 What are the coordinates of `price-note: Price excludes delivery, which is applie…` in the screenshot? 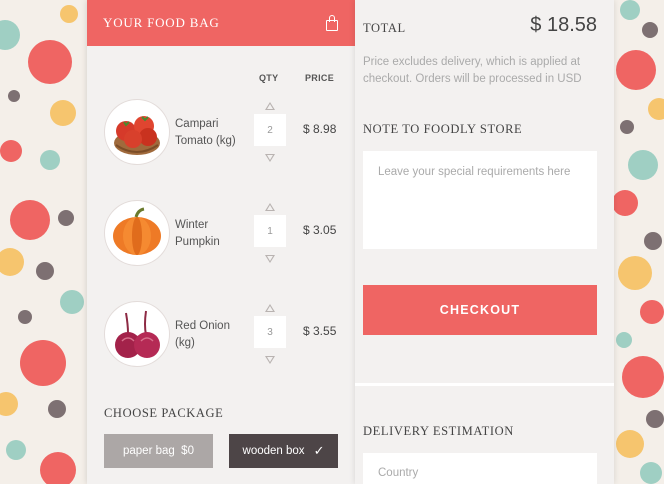 It's located at (472, 70).